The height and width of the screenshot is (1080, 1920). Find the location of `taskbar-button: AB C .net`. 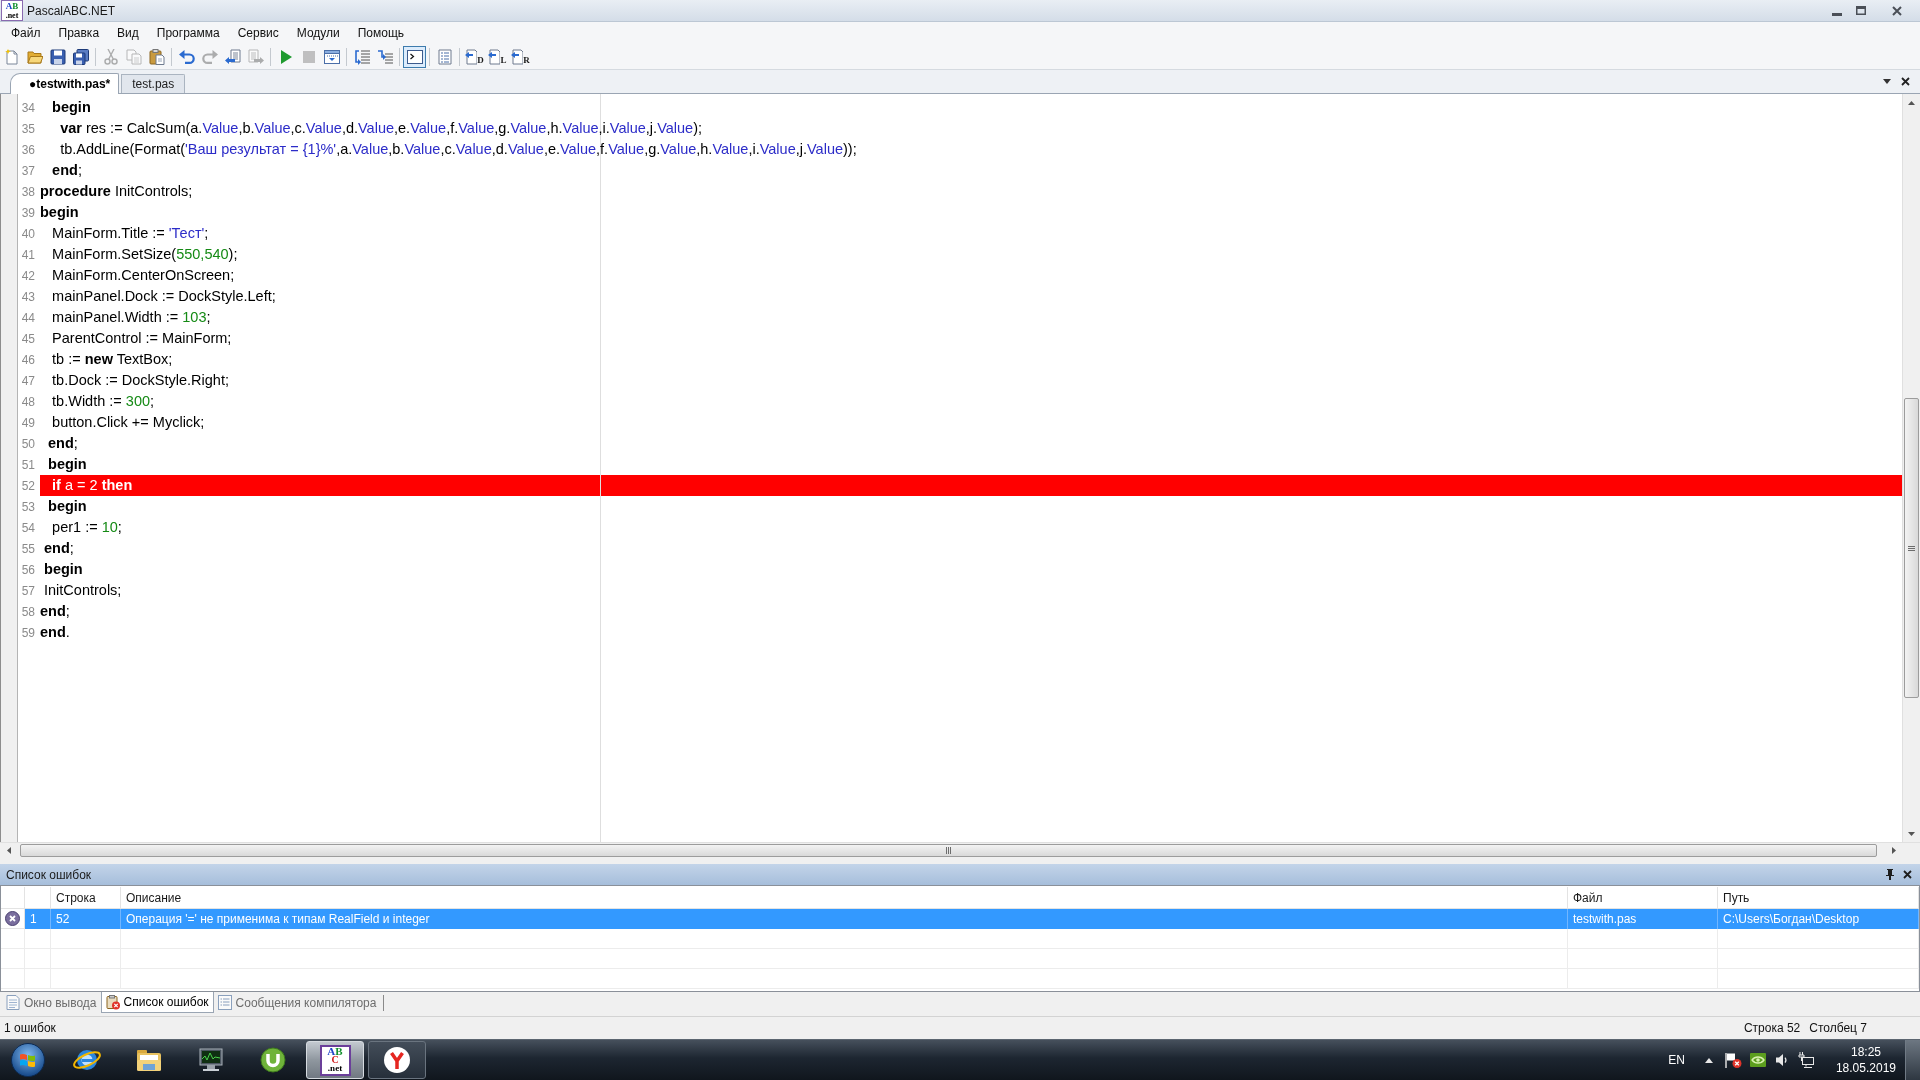

taskbar-button: AB C .net is located at coordinates (335, 1060).